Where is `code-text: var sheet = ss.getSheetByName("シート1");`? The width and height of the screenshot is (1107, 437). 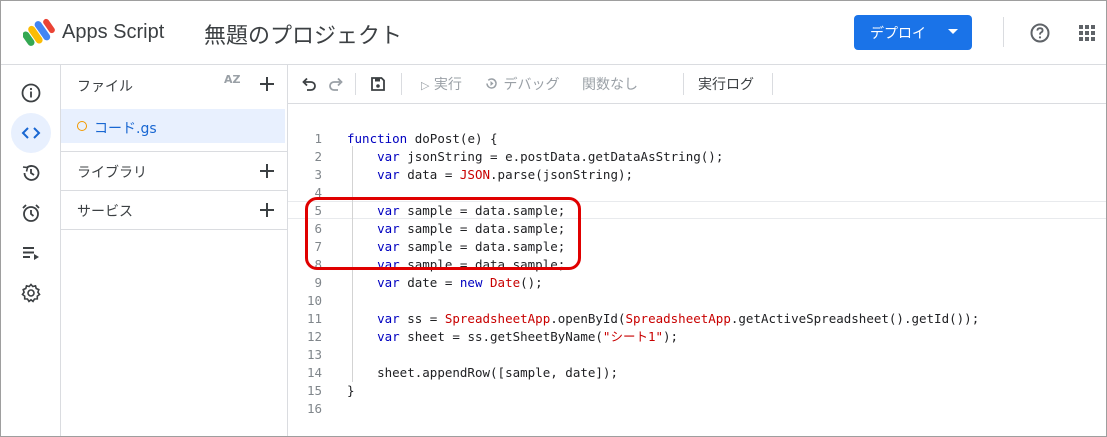 code-text: var sheet = ss.getSheetByName("シート1"); is located at coordinates (528, 336).